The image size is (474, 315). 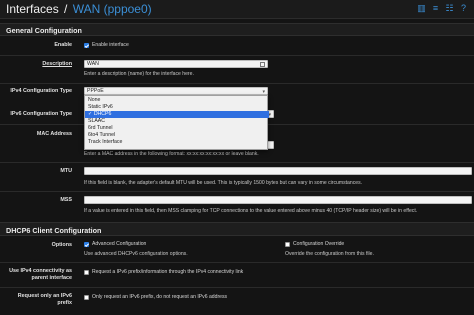 I want to click on ipv4-type-select: PPPoE ▾, so click(x=176, y=91).